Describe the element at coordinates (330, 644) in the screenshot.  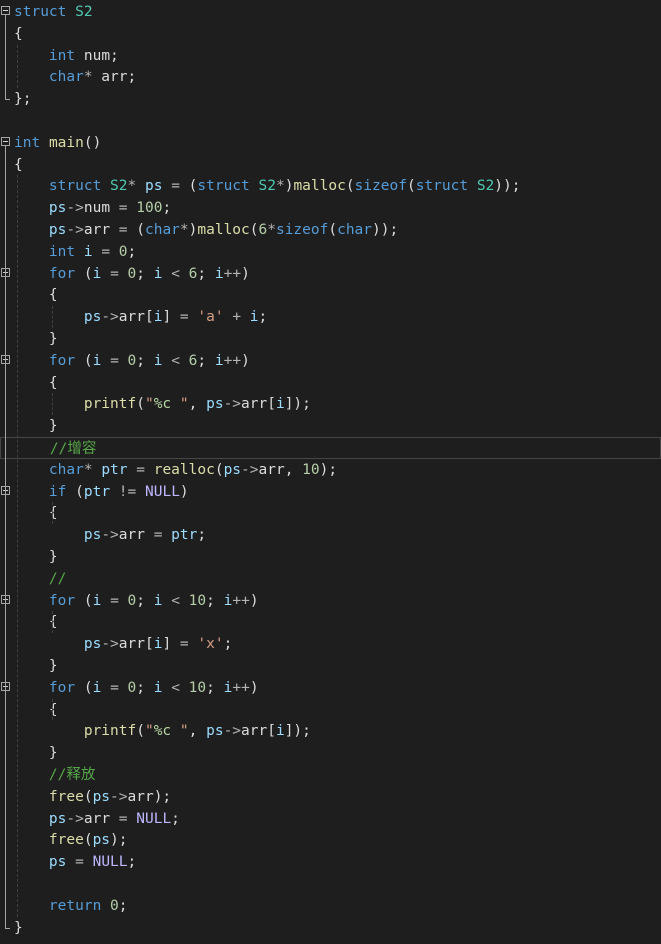
I see `code-line: ps->arr[i] = 'x';` at that location.